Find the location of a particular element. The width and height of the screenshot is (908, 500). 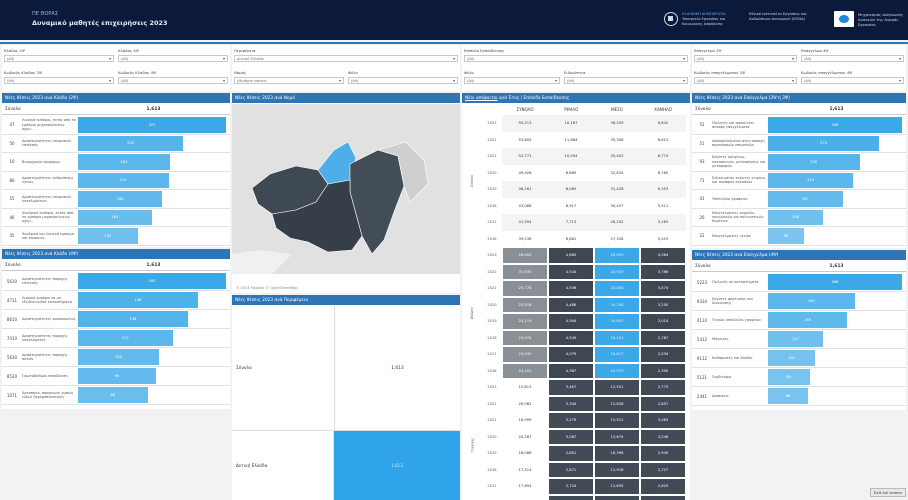

table-cell: 2,940 is located at coordinates (663, 453).